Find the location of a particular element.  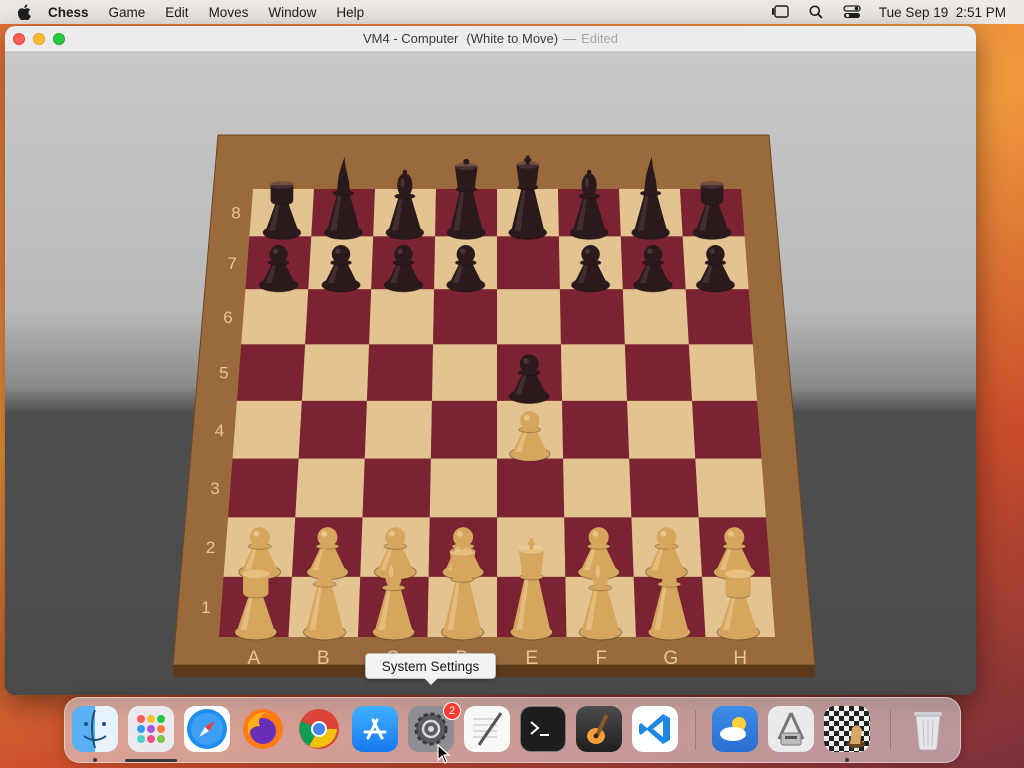

menu-edit: Edit is located at coordinates (176, 12).